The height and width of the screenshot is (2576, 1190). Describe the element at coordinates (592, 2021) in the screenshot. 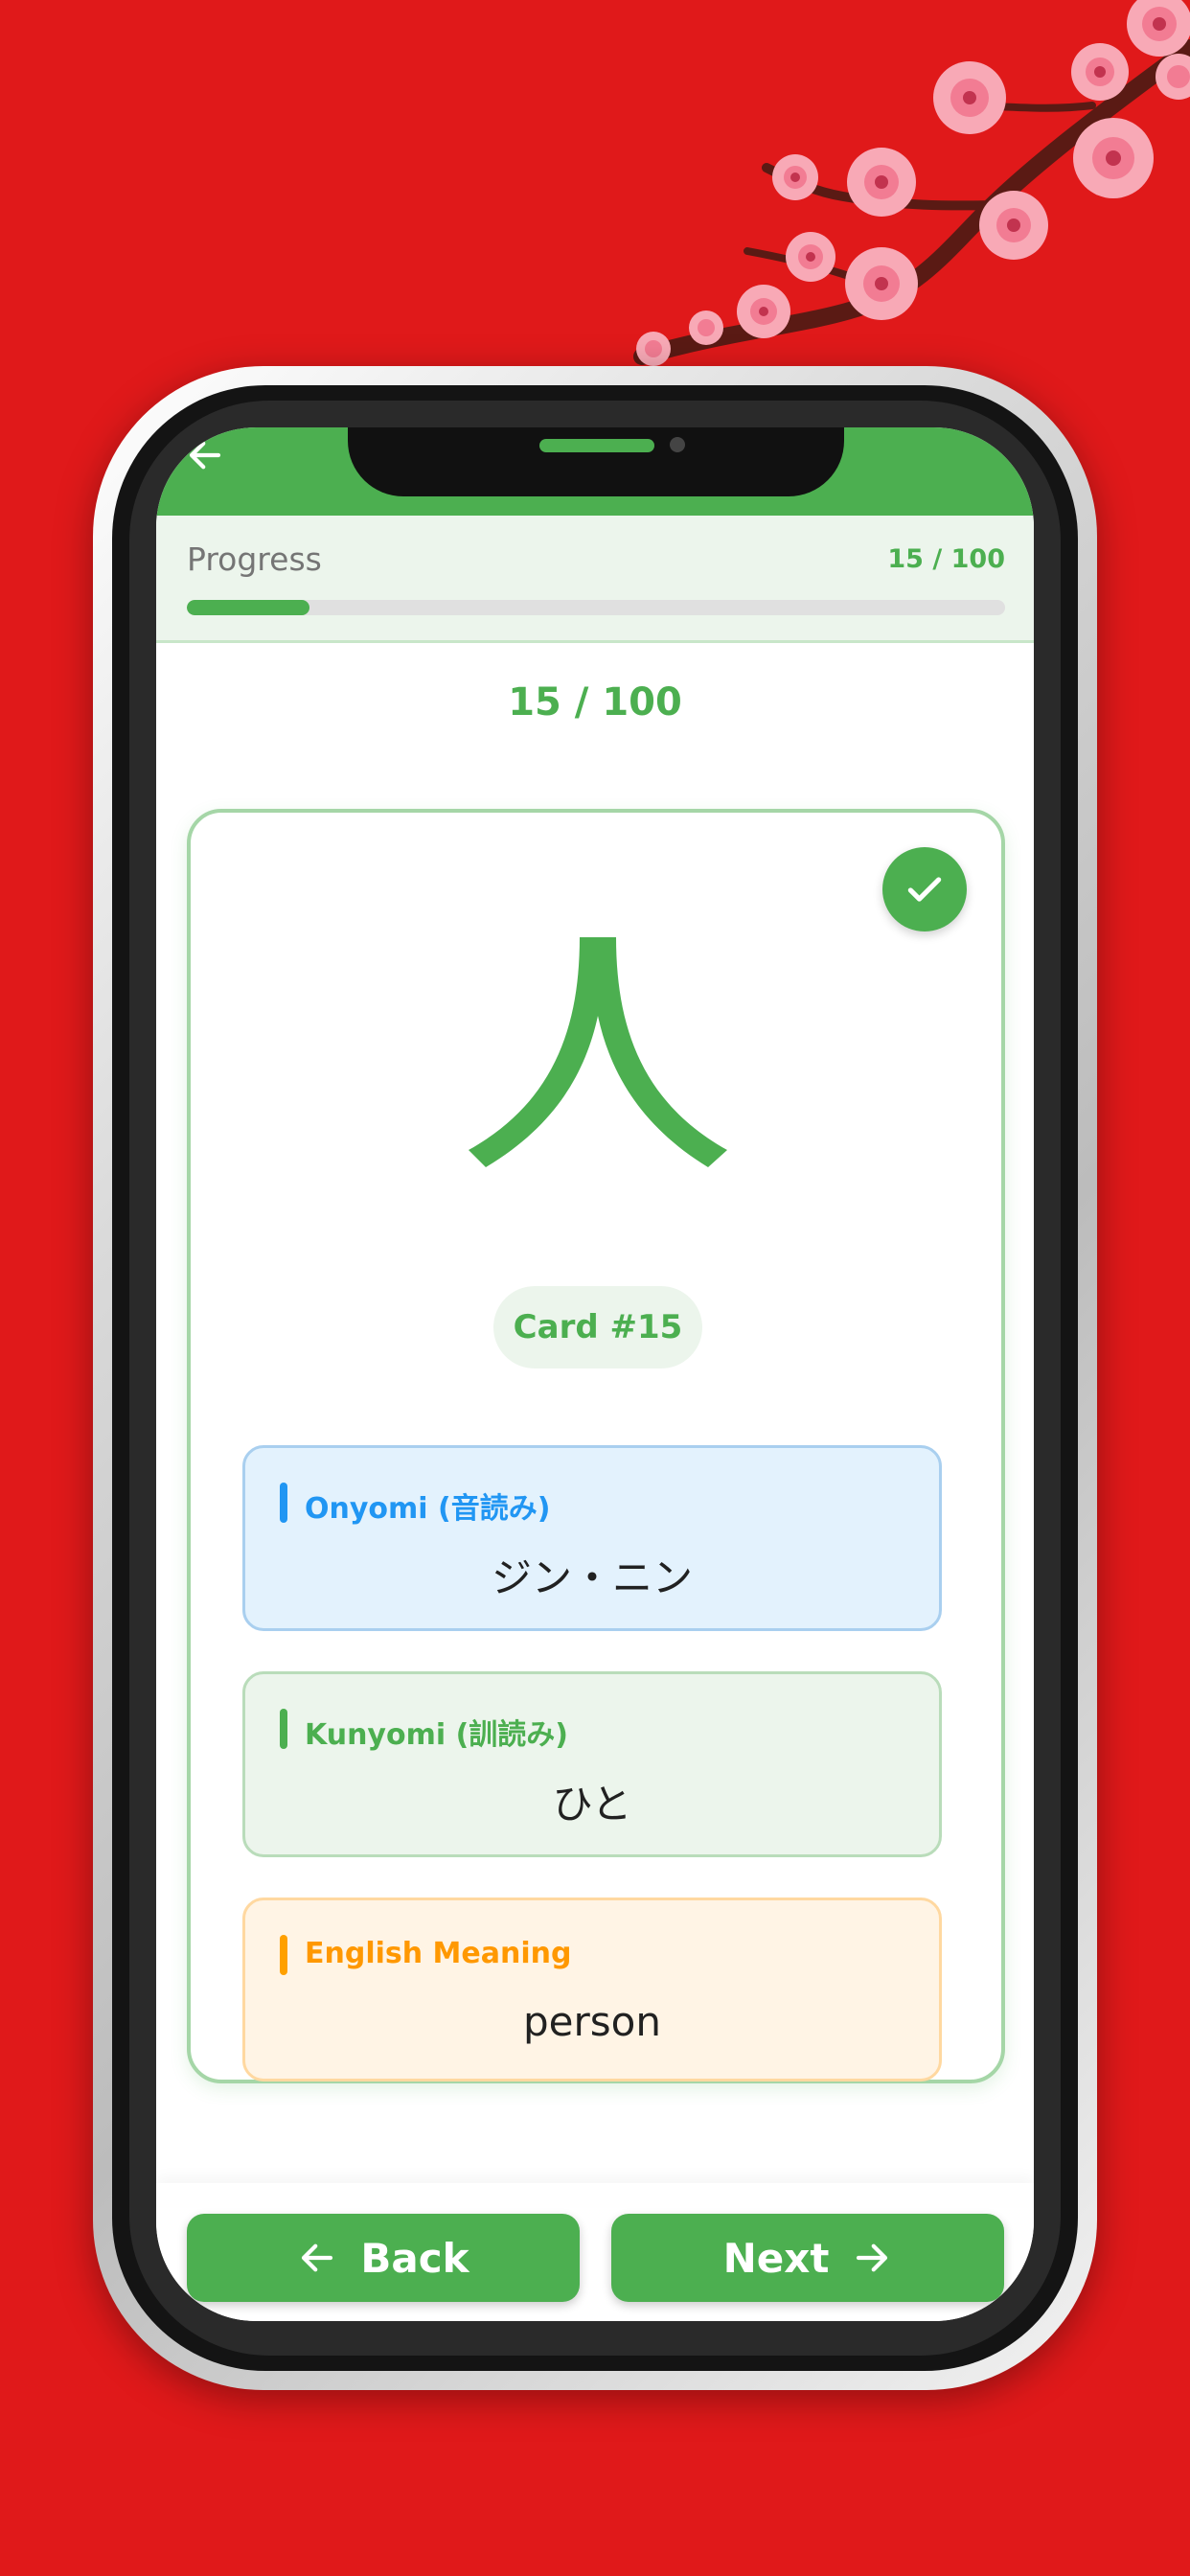

I see `meaning-value: person` at that location.